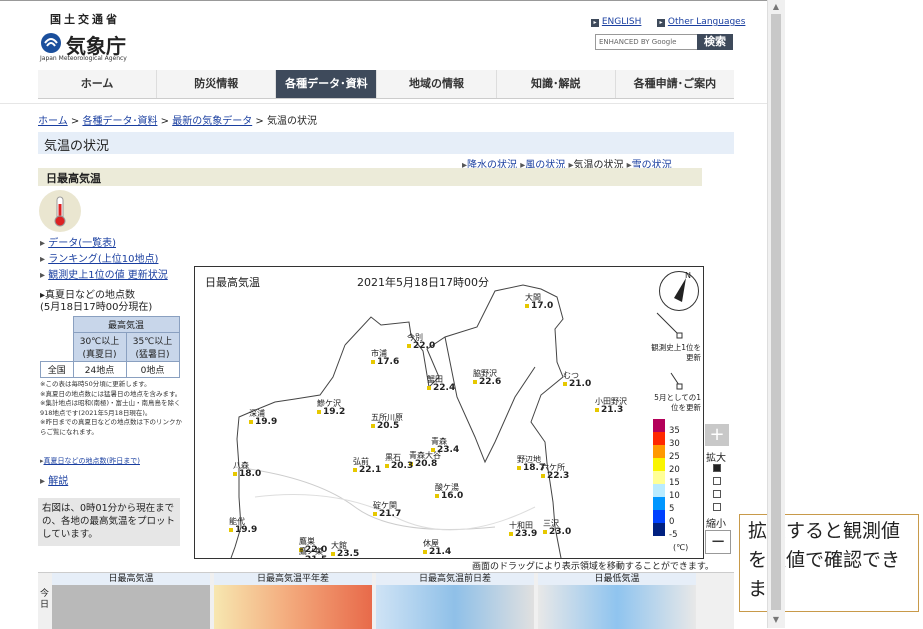 This screenshot has width=923, height=629. I want to click on scroll-thumb, so click(776, 312).